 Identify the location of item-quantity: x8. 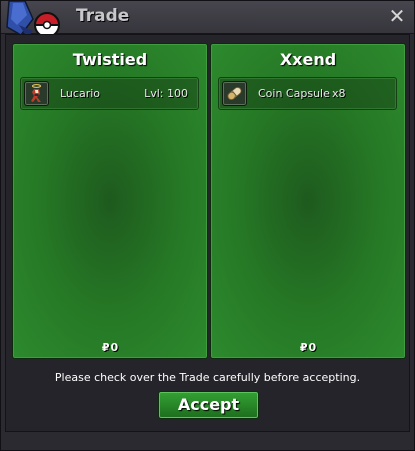
(339, 93).